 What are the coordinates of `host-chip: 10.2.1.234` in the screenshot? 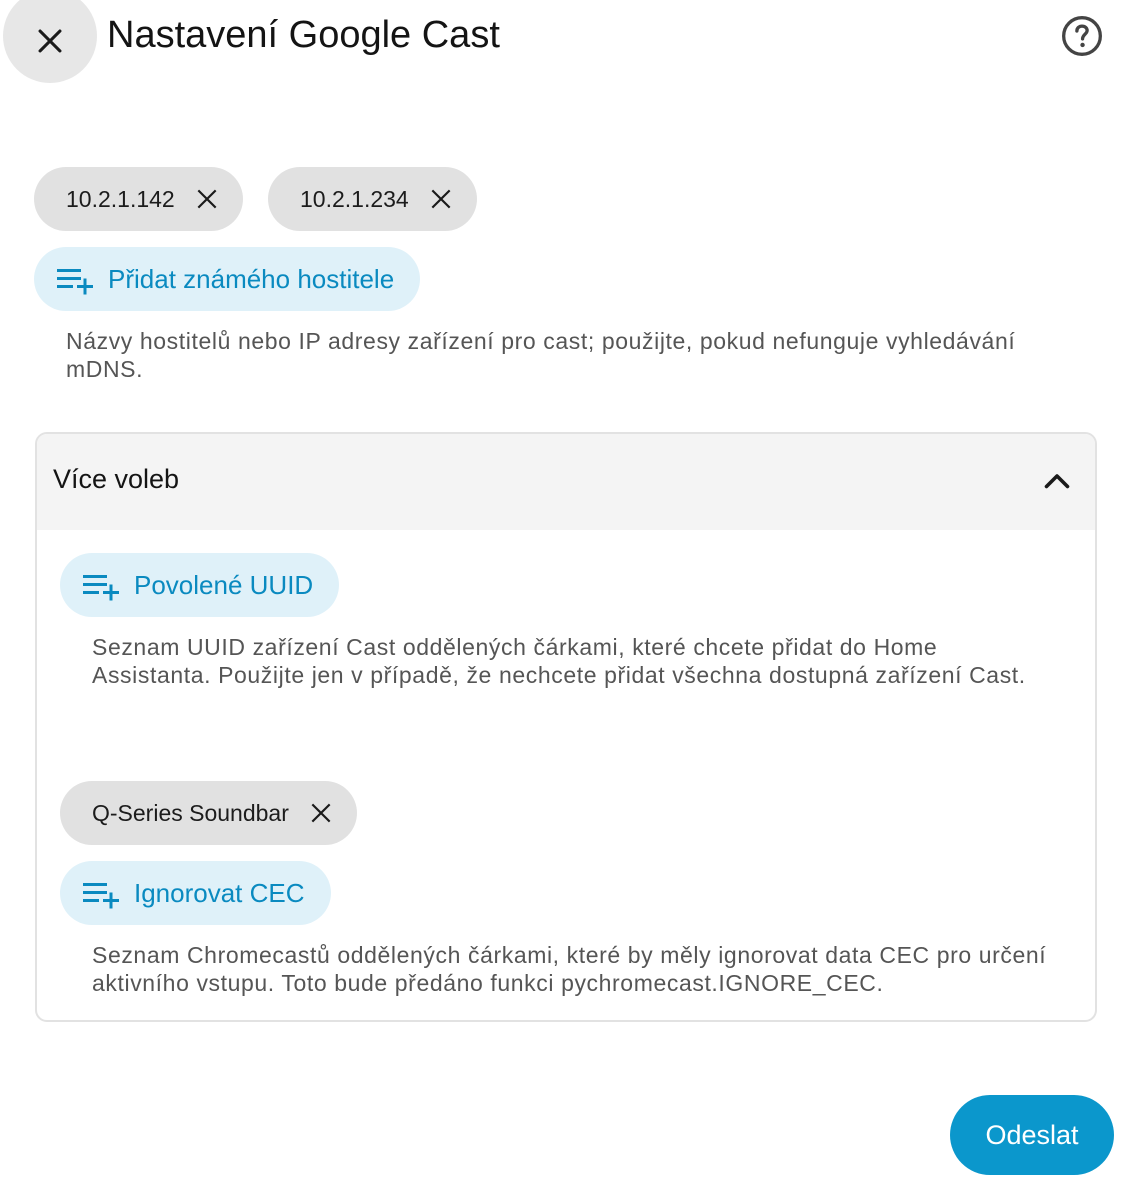 It's located at (372, 199).